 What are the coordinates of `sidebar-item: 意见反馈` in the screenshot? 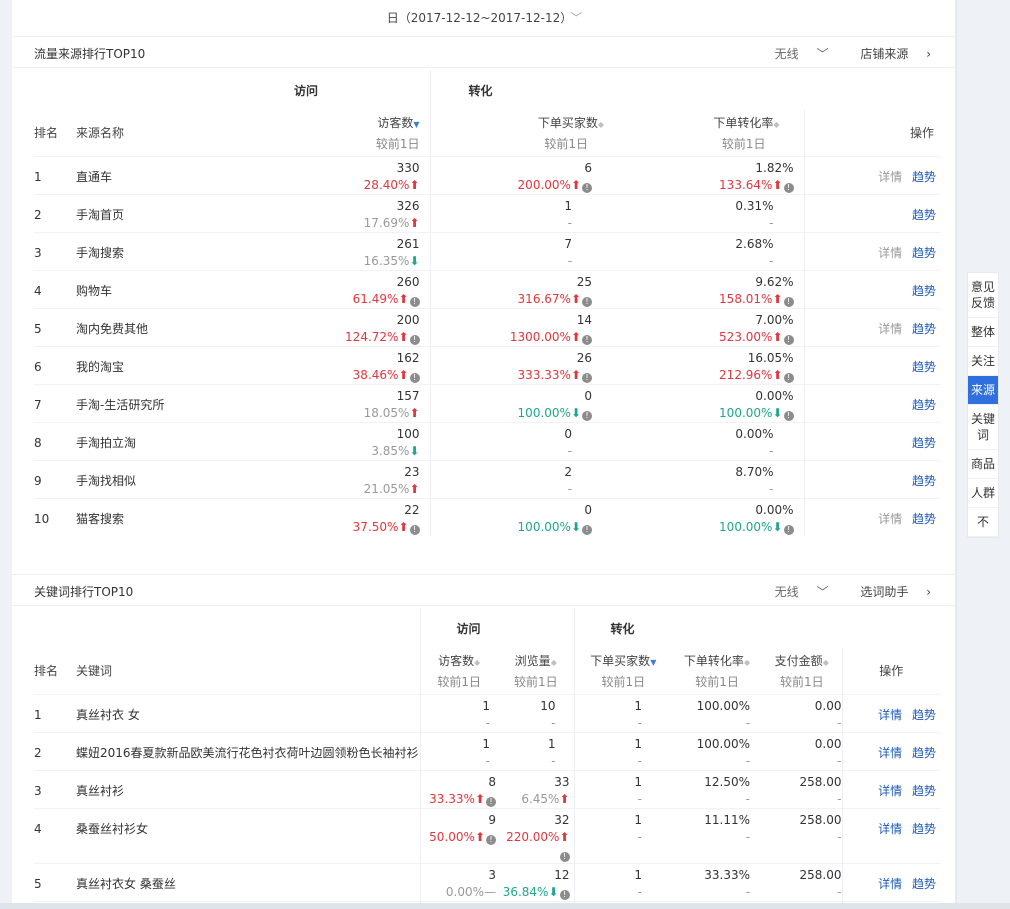 It's located at (983, 295).